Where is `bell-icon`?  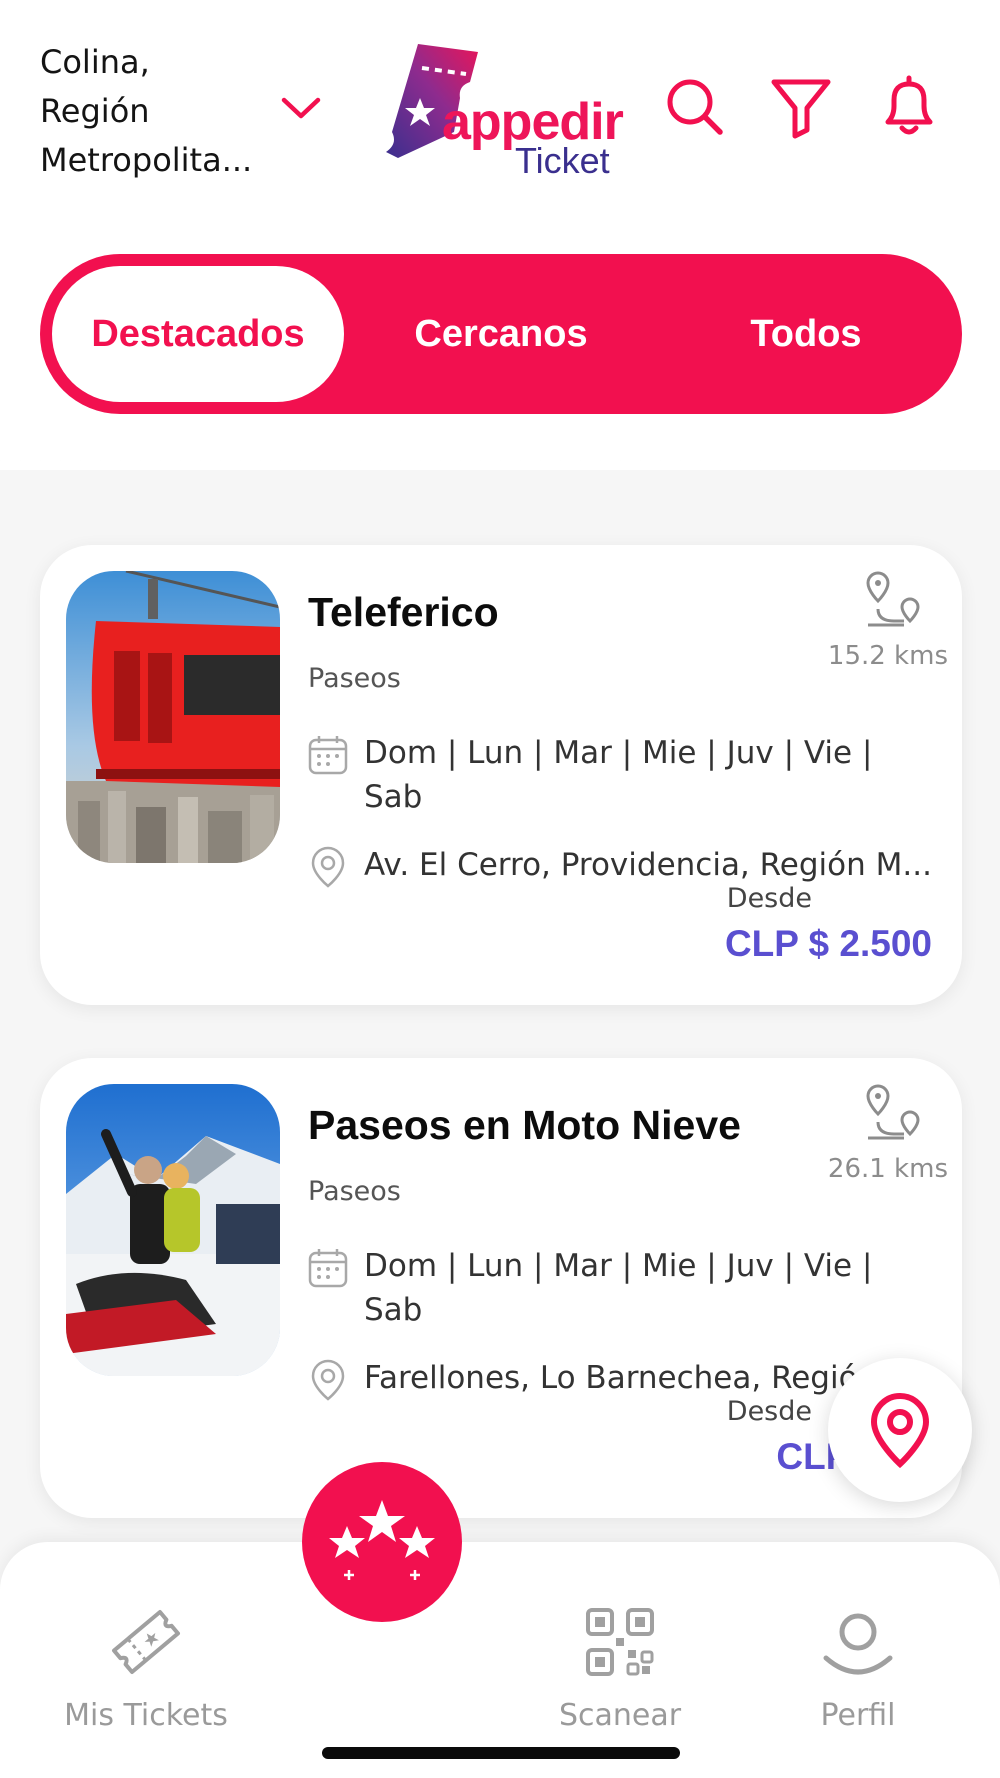
bell-icon is located at coordinates (909, 107).